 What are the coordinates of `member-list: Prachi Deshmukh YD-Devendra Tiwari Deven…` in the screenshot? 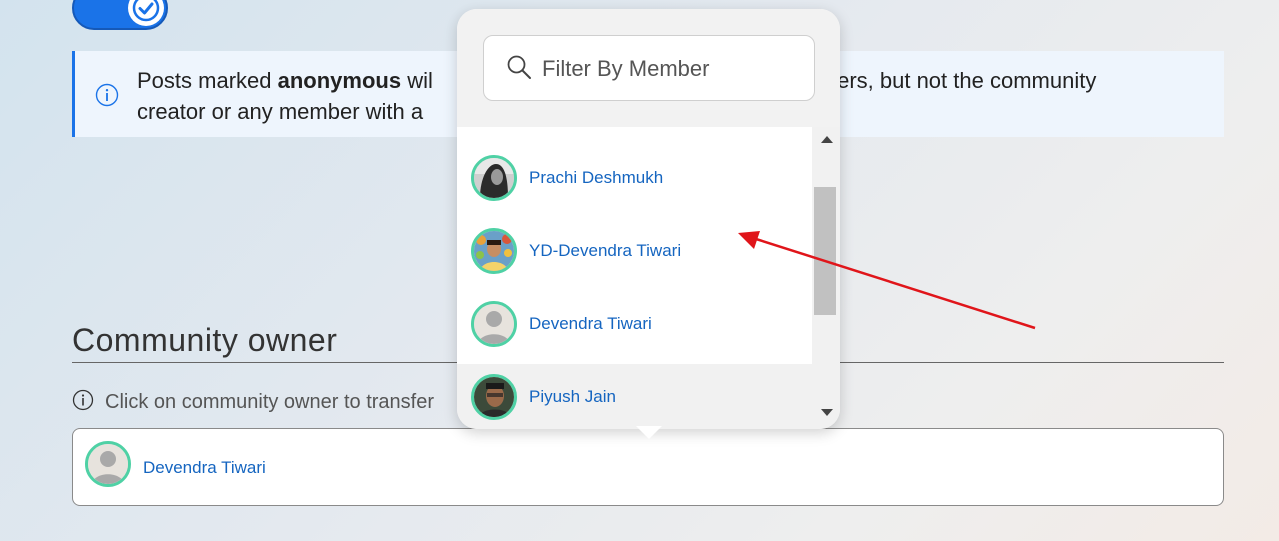 It's located at (634, 283).